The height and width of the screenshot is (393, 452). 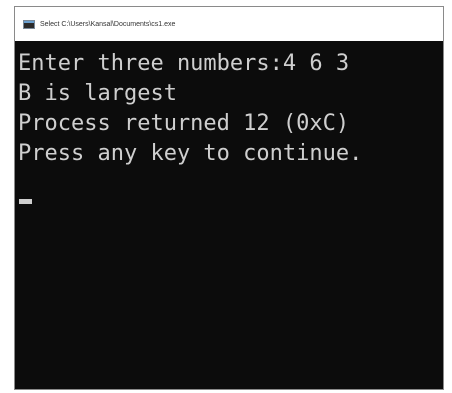 What do you see at coordinates (108, 24) in the screenshot?
I see `window-title: Select C:\Users\Kansal\Documents\cs1.exe` at bounding box center [108, 24].